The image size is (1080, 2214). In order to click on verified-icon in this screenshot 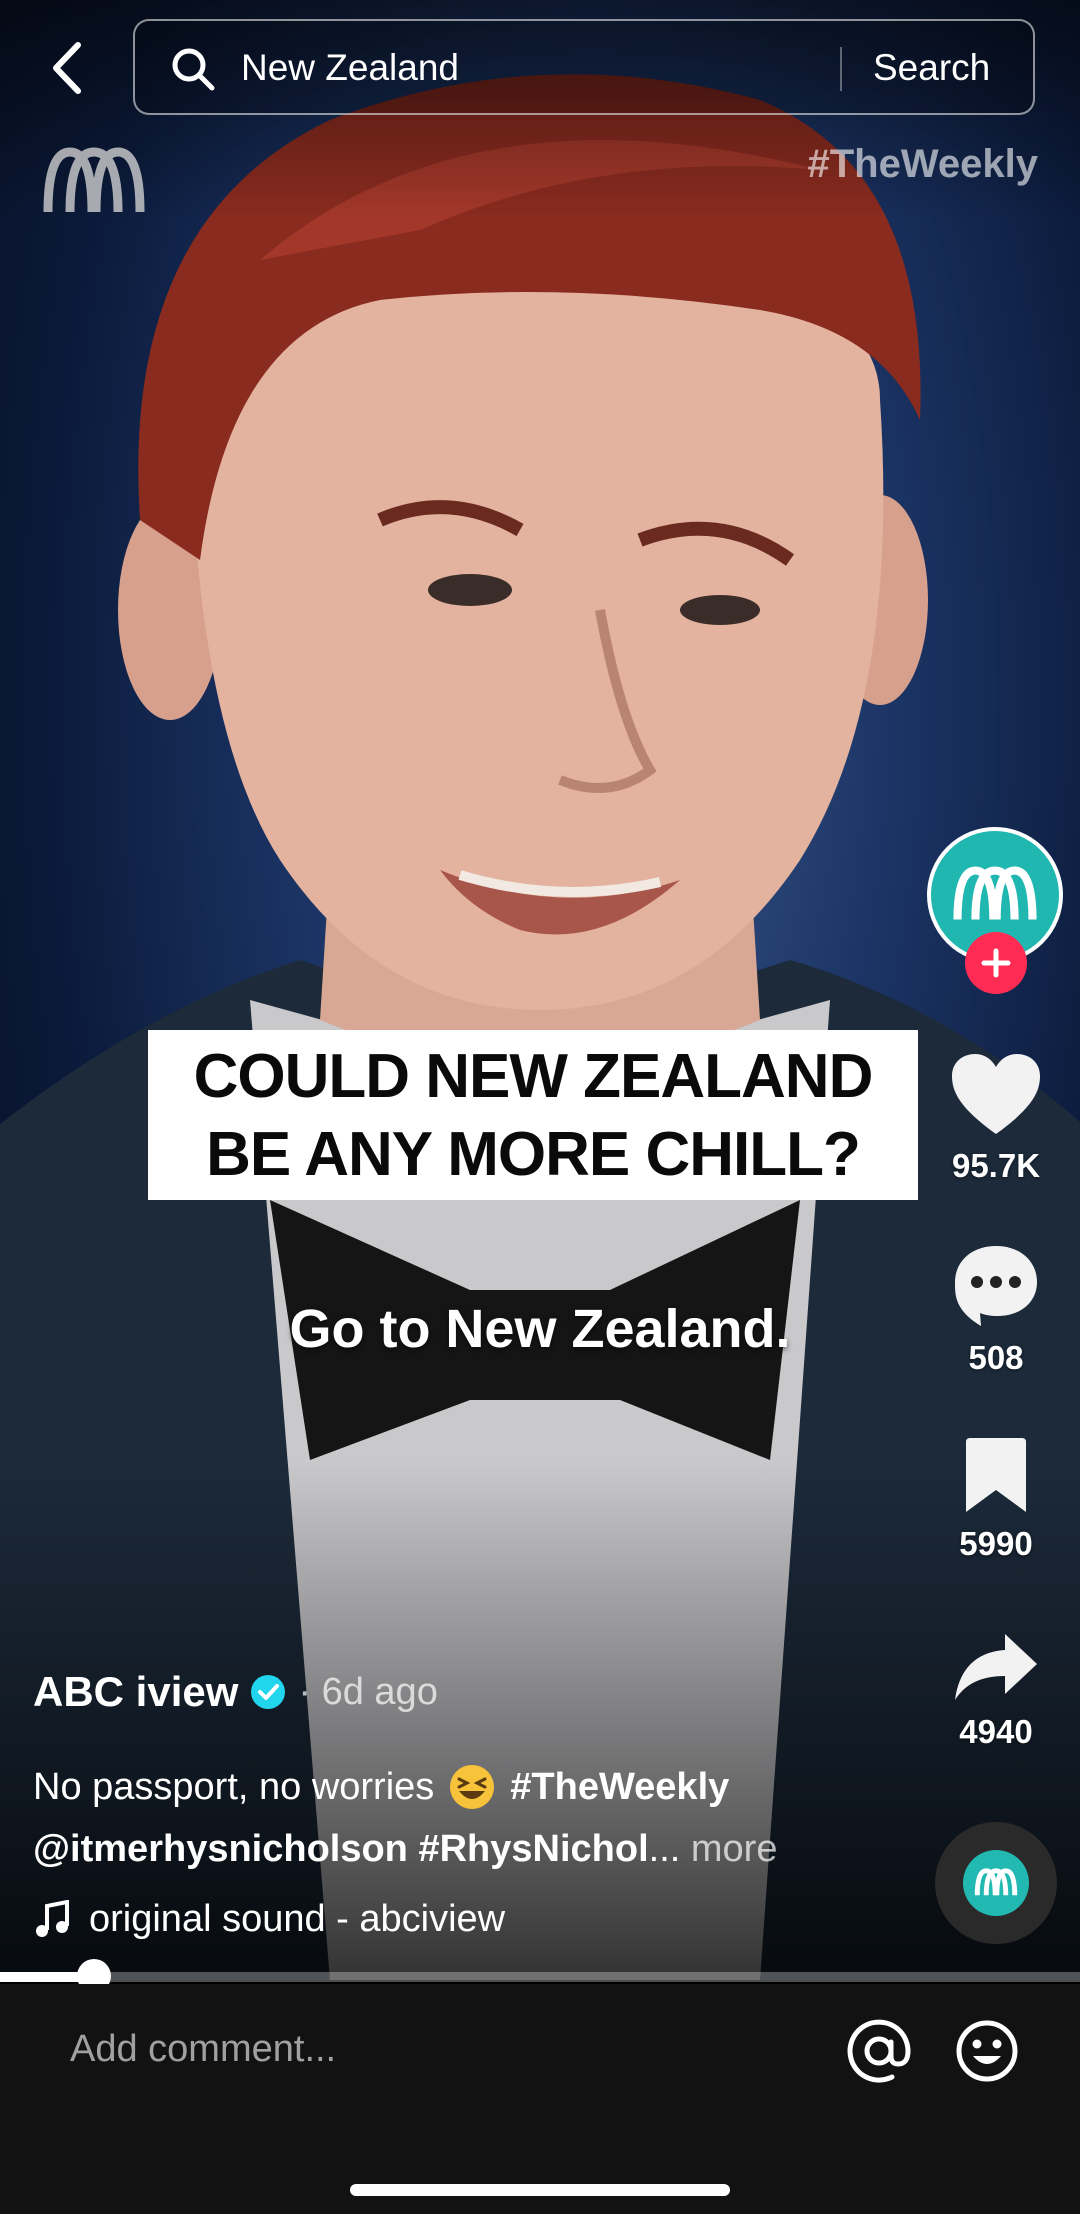, I will do `click(268, 1692)`.